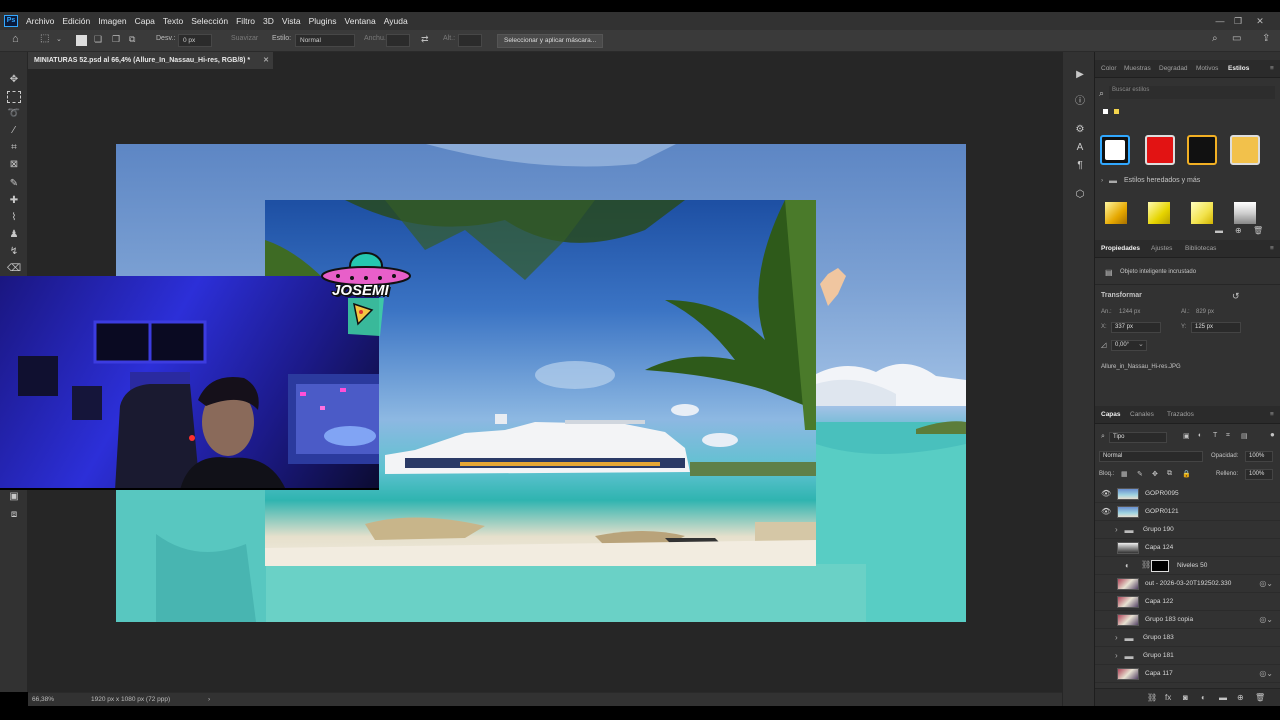 This screenshot has width=1280, height=720. Describe the element at coordinates (14, 97) in the screenshot. I see `rectangular-marquee-tool-icon` at that location.